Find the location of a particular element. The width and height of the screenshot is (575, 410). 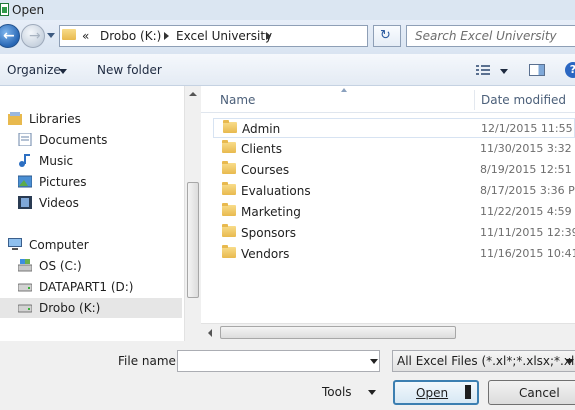

file-date: 11/30/2015 3:32 PM is located at coordinates (527, 148).